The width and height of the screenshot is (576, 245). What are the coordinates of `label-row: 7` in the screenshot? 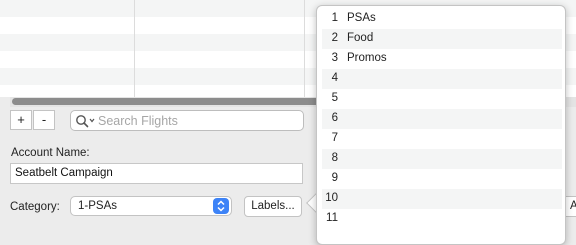 It's located at (442, 139).